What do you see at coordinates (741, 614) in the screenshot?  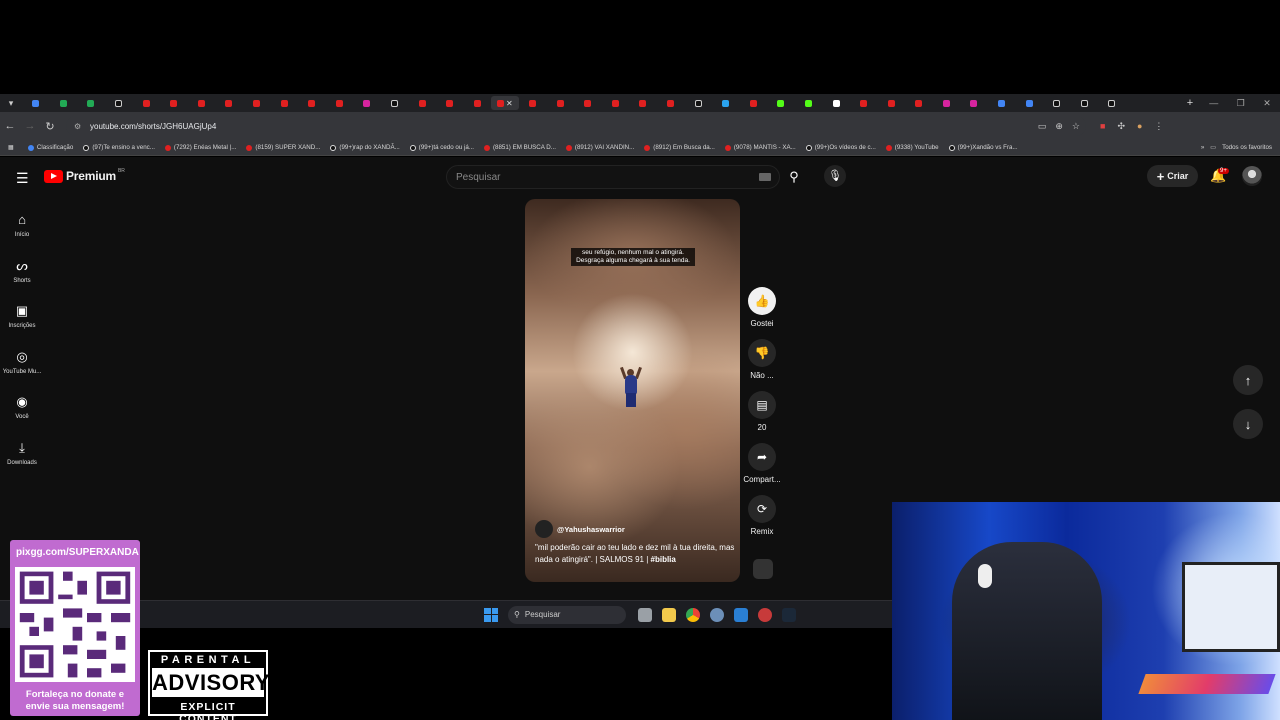 I see `app-icon` at bounding box center [741, 614].